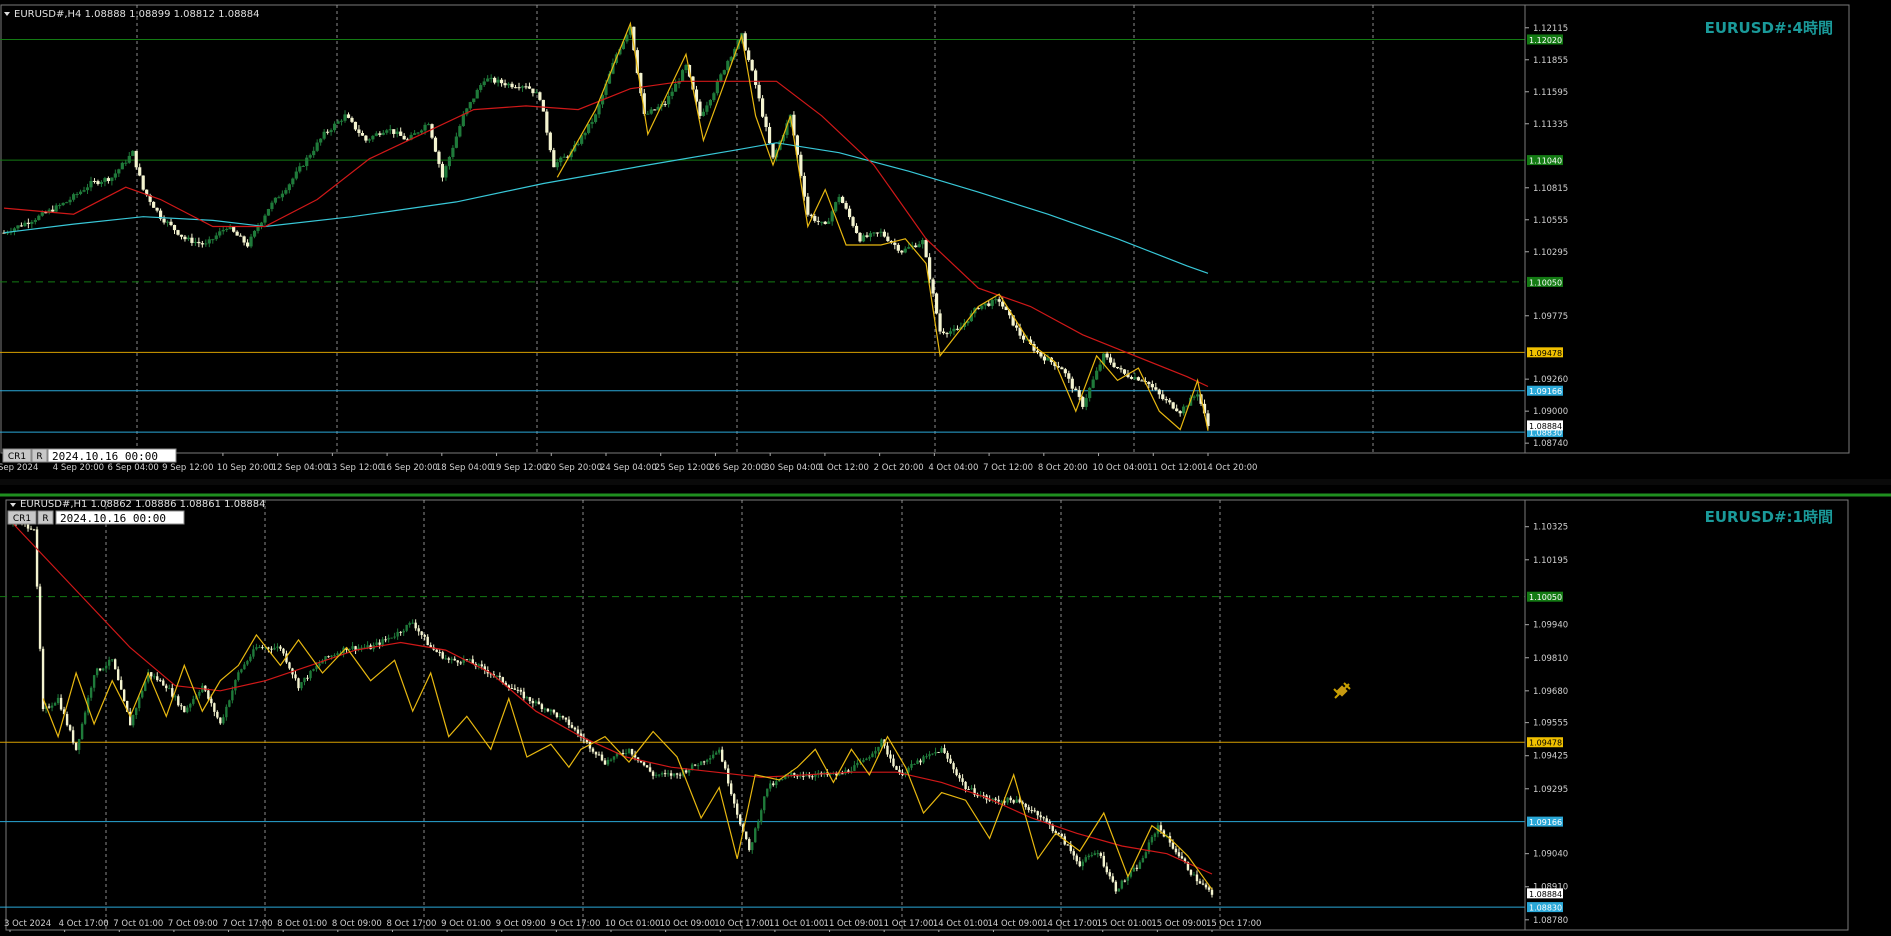  I want to click on time-tick-label: 10 Oct 09:00, so click(687, 924).